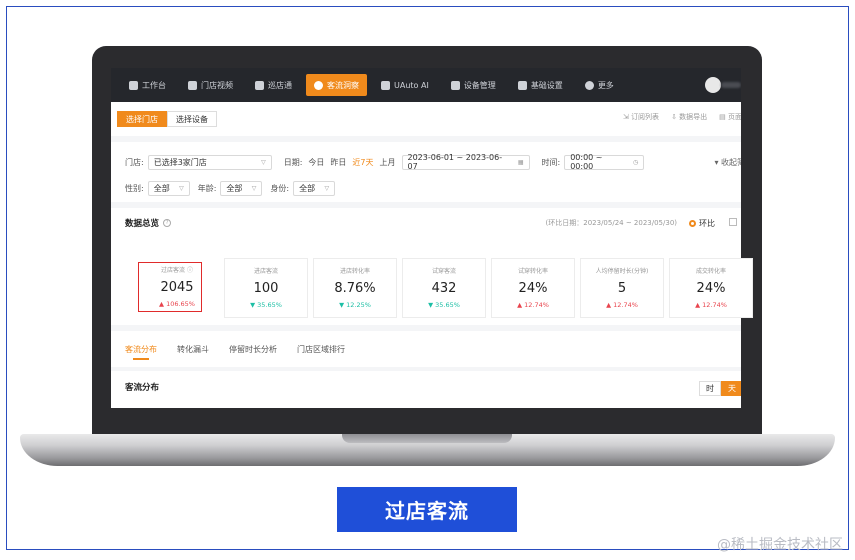 The height and width of the screenshot is (560, 855). What do you see at coordinates (411, 85) in the screenshot?
I see `nav-label: UAuto AI` at bounding box center [411, 85].